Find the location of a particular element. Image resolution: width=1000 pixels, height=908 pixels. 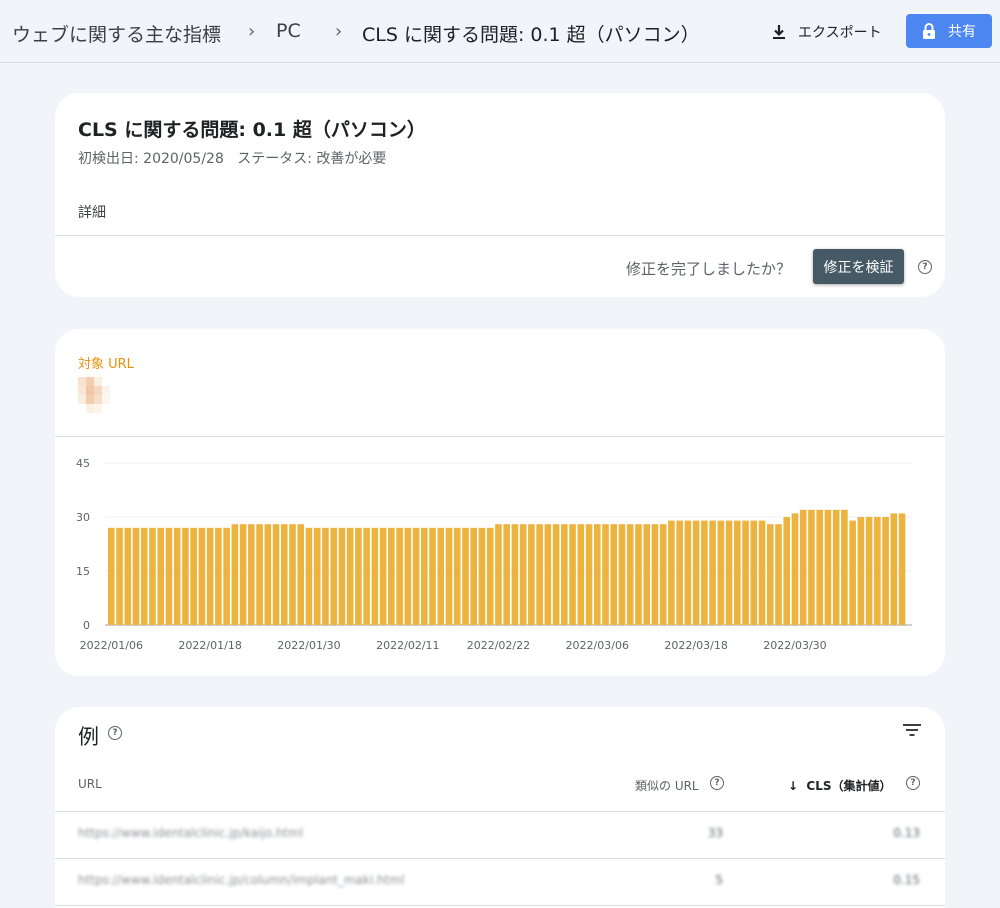

column-header-similar-urls: 類似の URL is located at coordinates (667, 785).